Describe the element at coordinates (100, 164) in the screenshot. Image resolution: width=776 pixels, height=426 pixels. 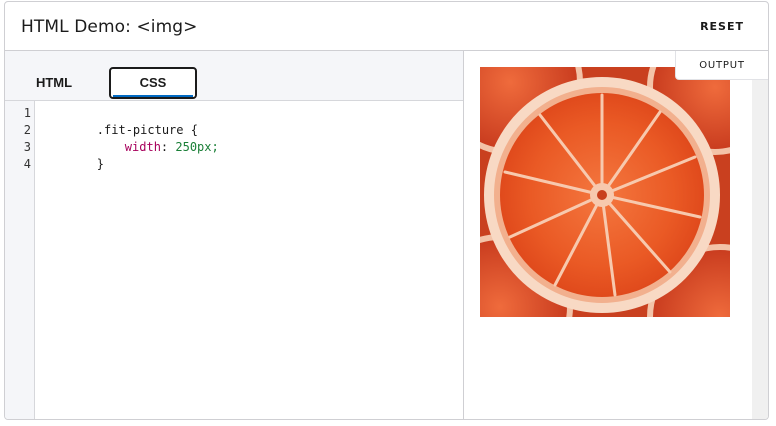
I see `css-closing-brace: }` at that location.